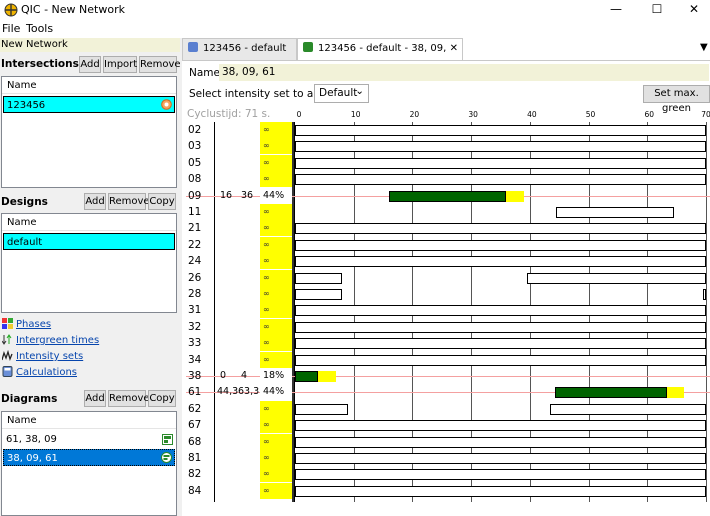  I want to click on signal-group-row: 11 ∞, so click(448, 212).